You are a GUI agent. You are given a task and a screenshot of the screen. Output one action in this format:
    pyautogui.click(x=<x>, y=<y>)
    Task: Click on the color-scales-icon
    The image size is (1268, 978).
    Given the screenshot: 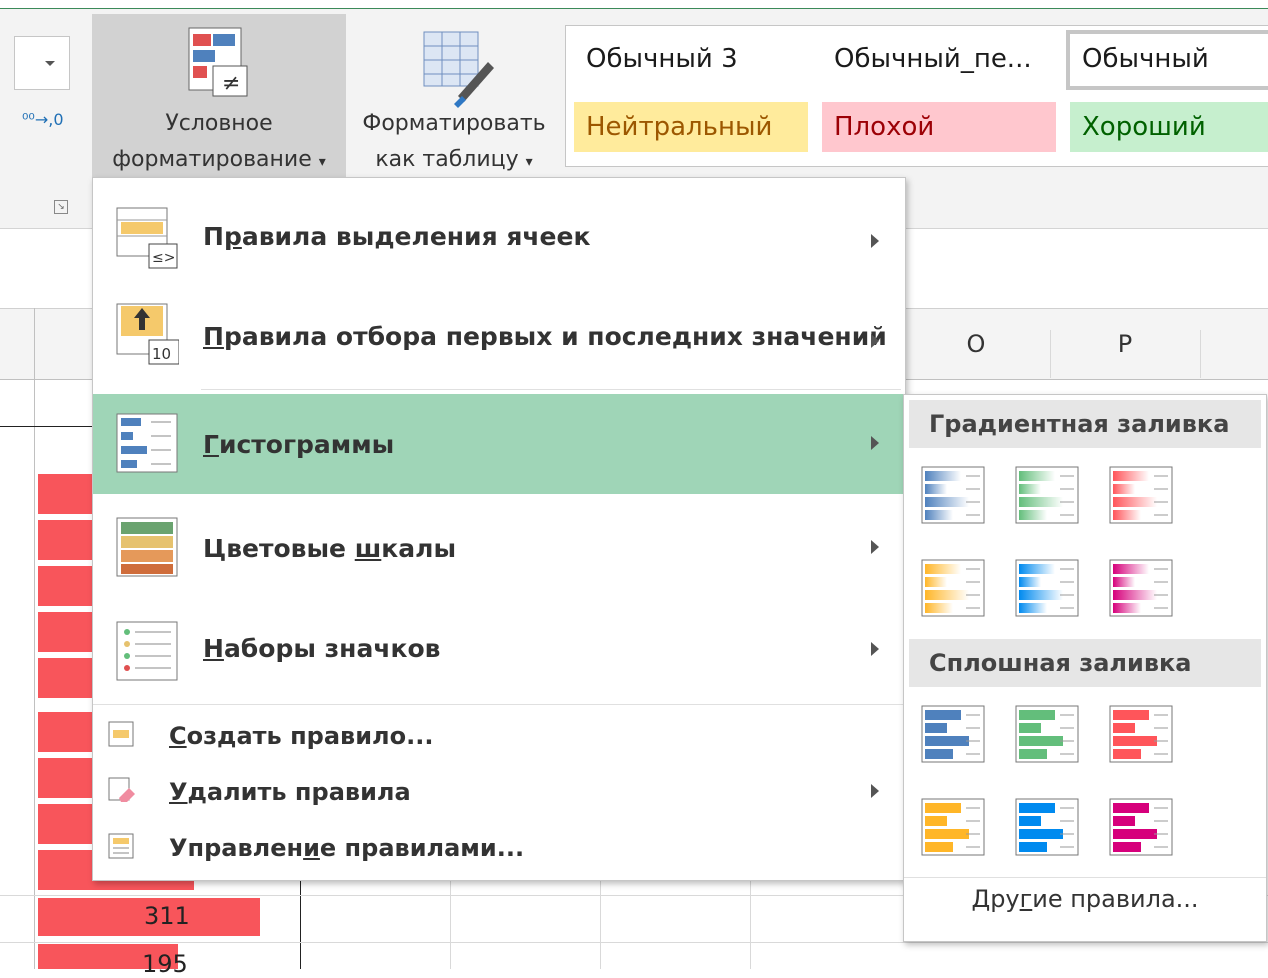 What is the action you would take?
    pyautogui.click(x=147, y=547)
    